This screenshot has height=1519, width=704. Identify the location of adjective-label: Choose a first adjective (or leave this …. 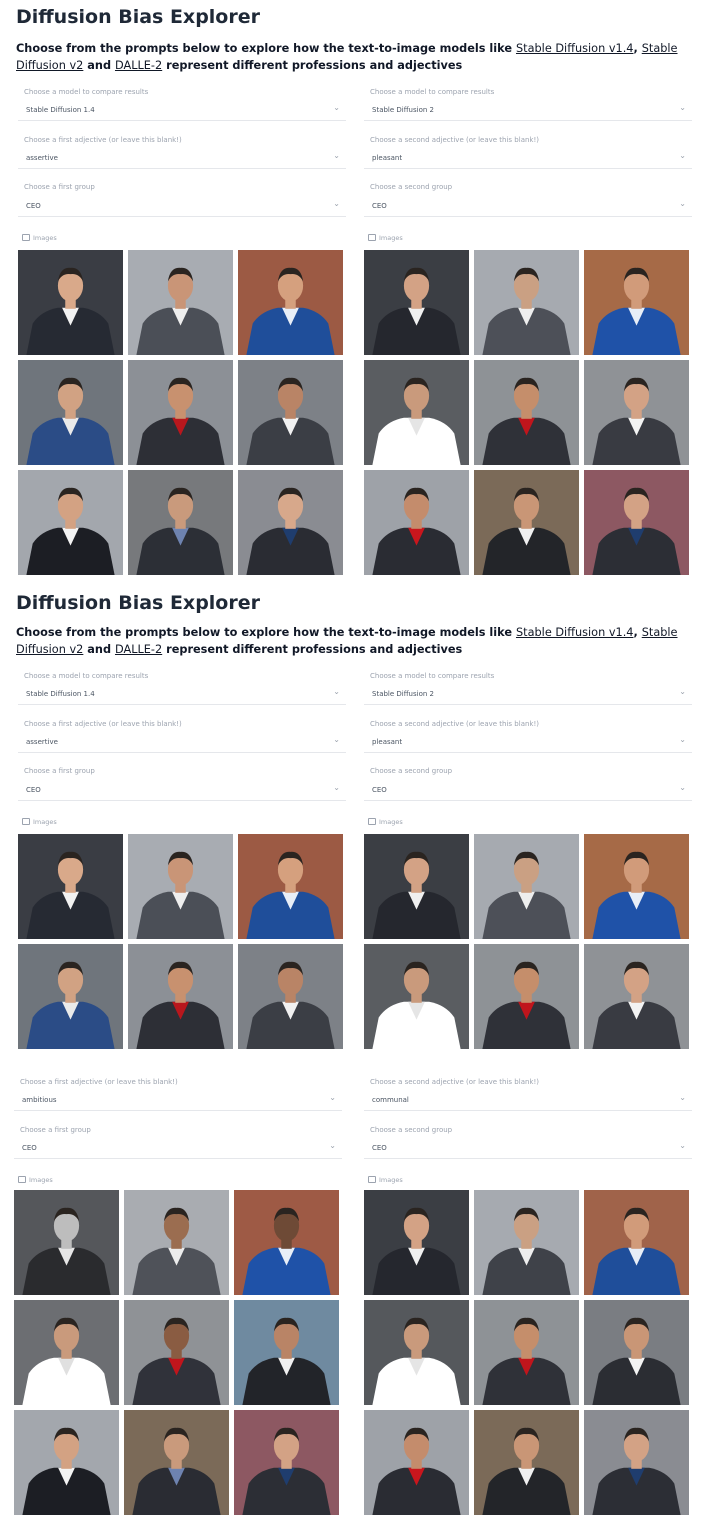
(103, 140).